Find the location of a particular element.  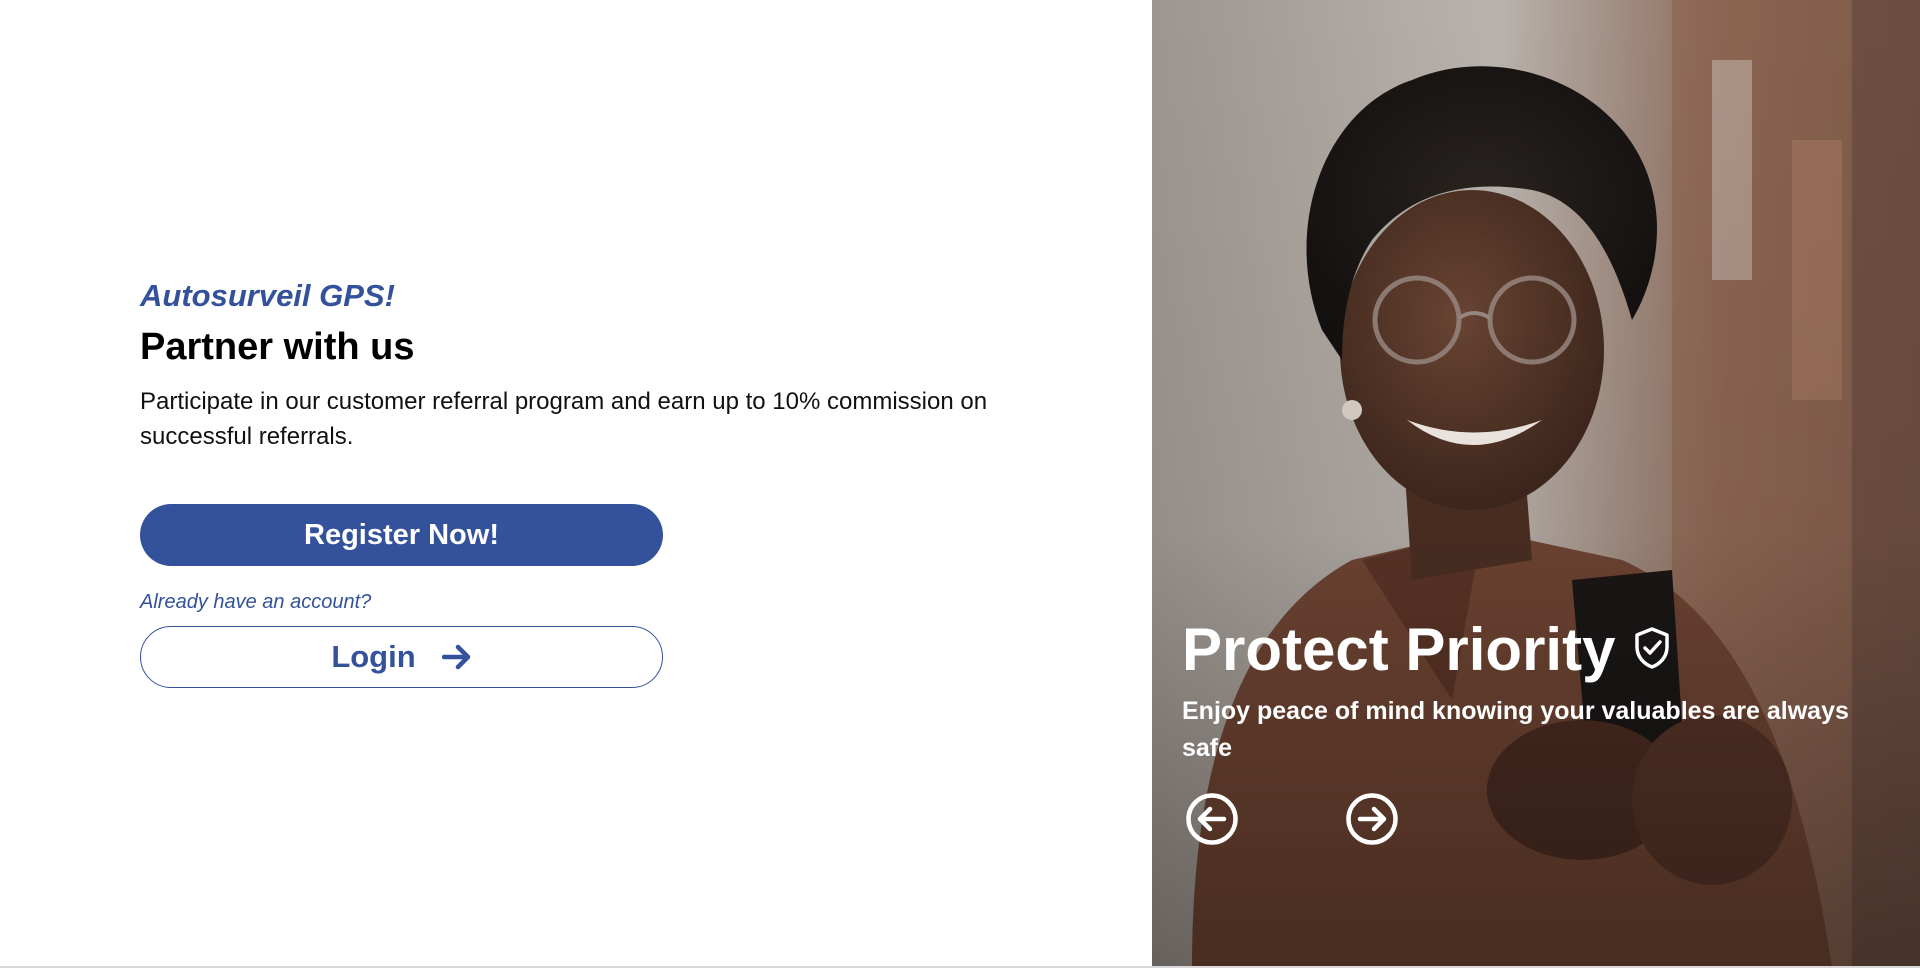

account-prompt: Already have an account? is located at coordinates (256, 602).